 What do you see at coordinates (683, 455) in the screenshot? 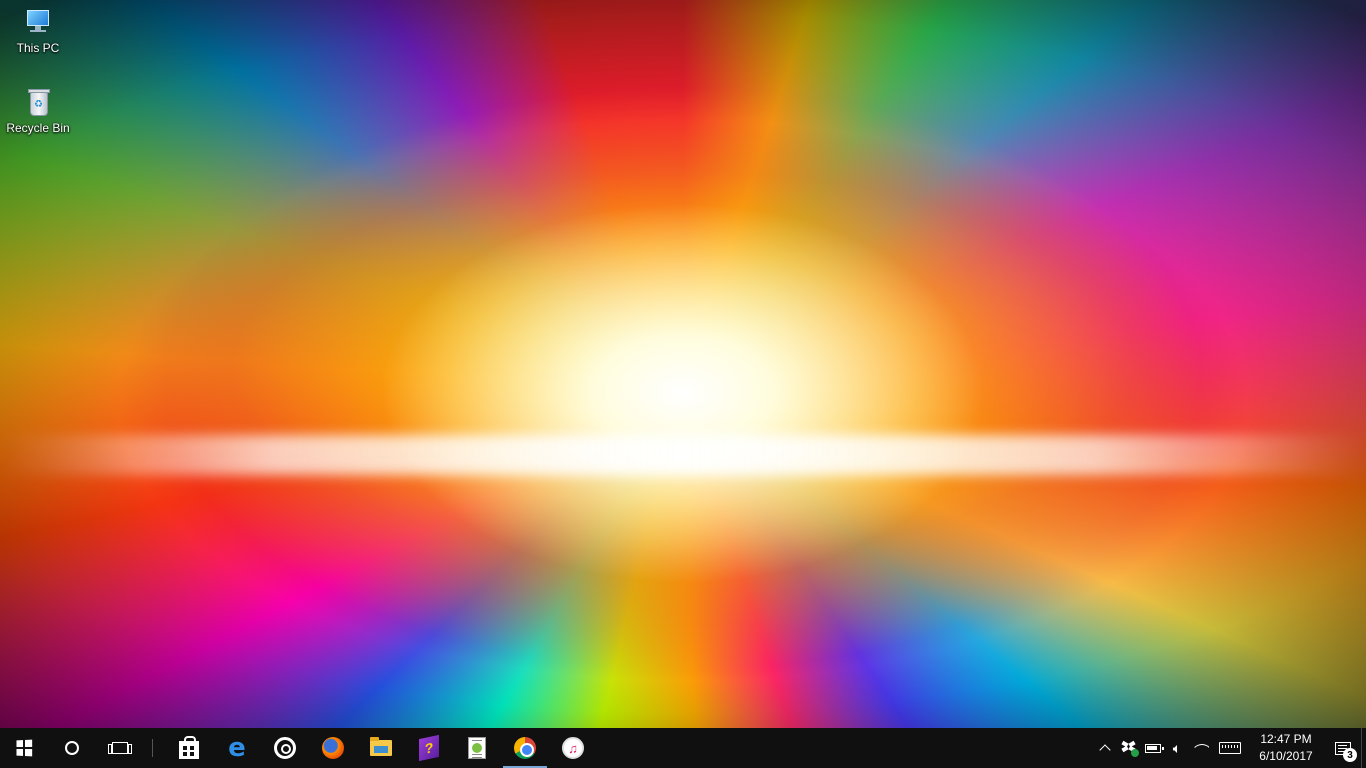
I see `wallpaper-light-streak` at bounding box center [683, 455].